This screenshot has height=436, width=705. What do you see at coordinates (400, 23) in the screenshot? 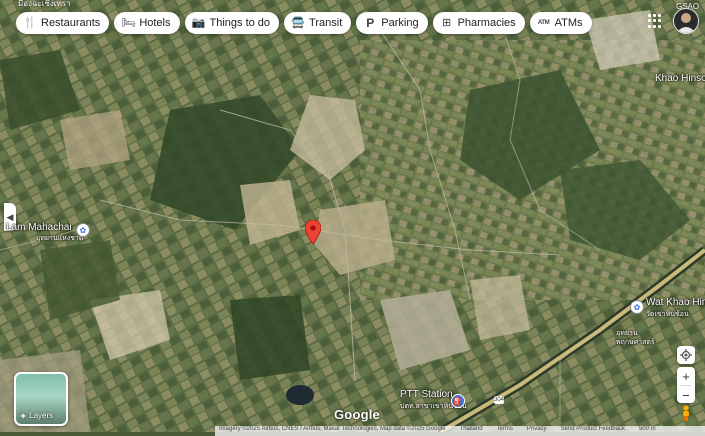
I see `chip-label: Parking` at bounding box center [400, 23].